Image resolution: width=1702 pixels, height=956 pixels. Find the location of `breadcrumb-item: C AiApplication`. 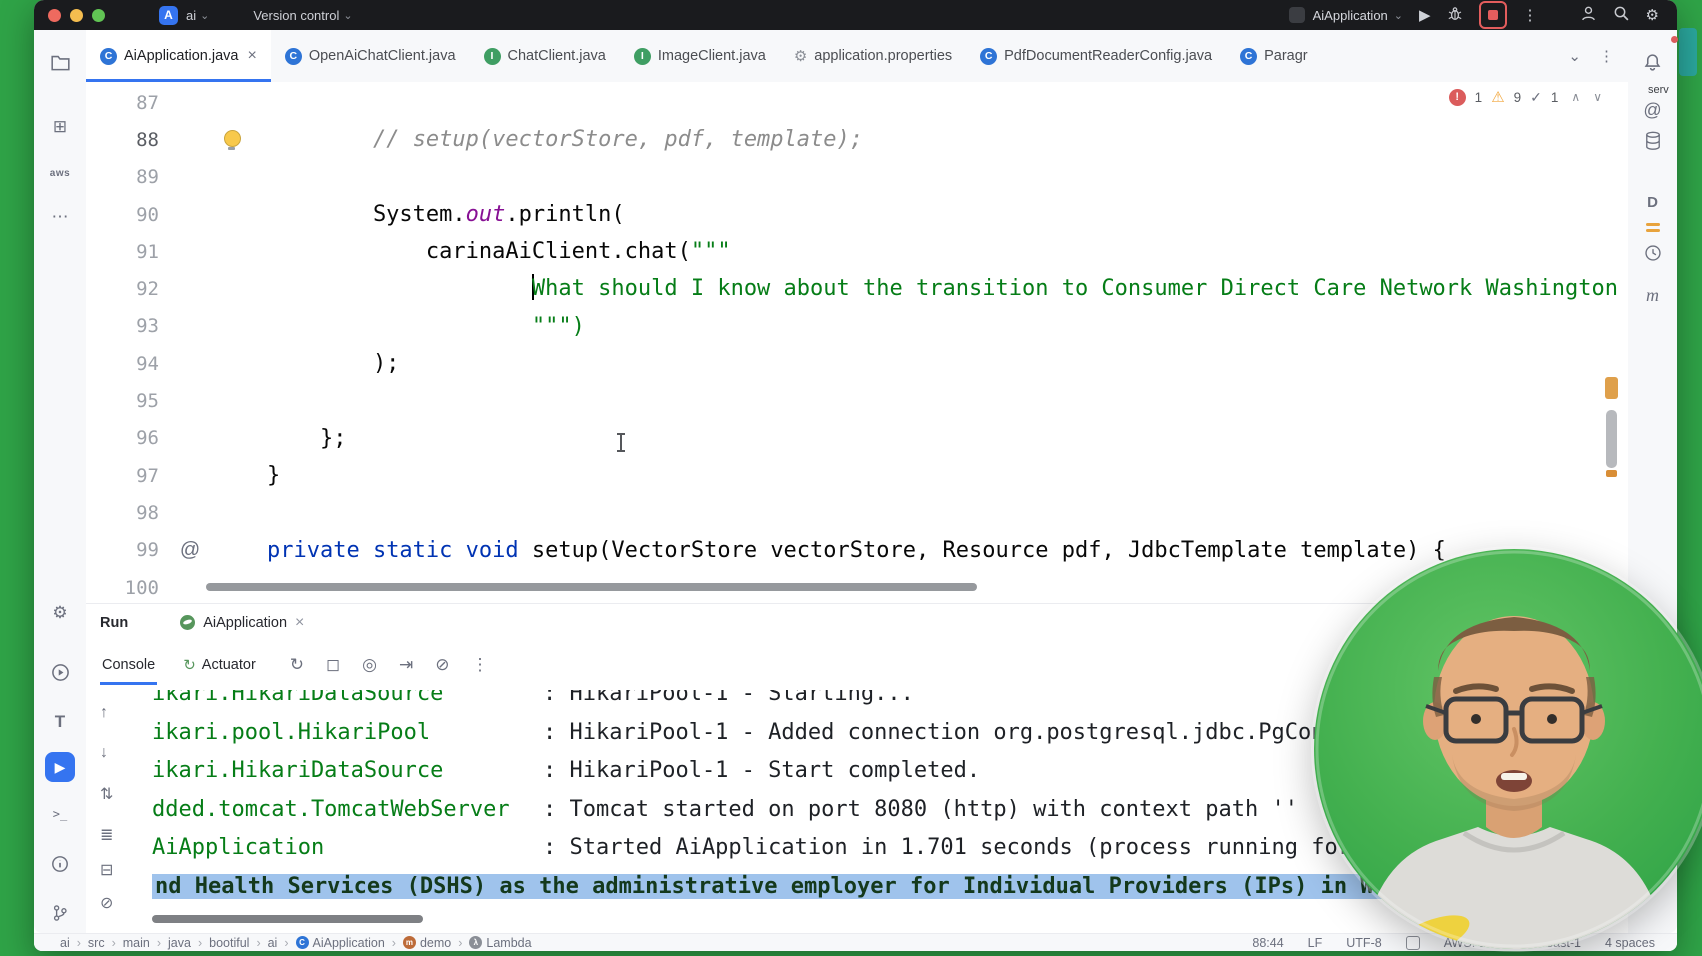

breadcrumb-item: C AiApplication is located at coordinates (340, 943).